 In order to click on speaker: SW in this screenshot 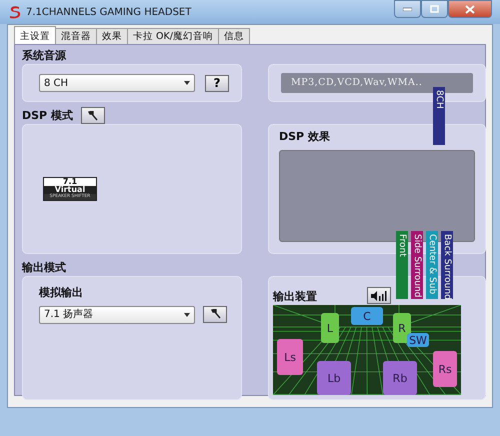, I will do `click(418, 340)`.